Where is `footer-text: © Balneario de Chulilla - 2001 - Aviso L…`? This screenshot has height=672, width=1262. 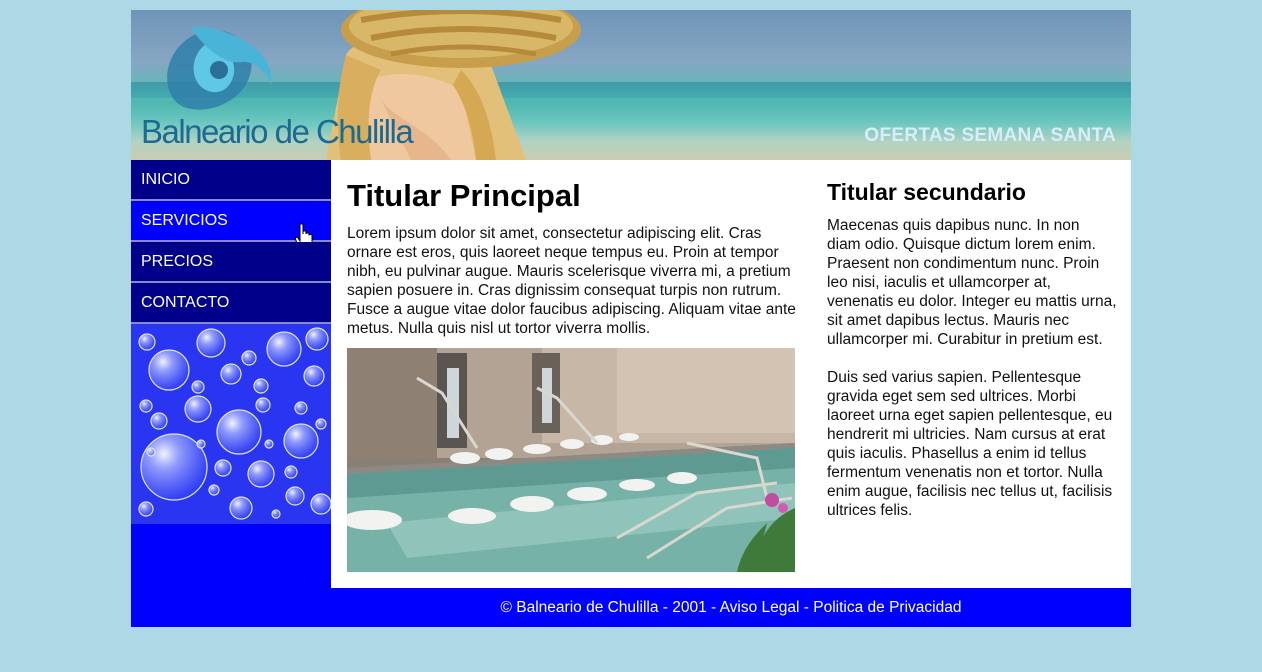 footer-text: © Balneario de Chulilla - 2001 - Aviso L… is located at coordinates (731, 607).